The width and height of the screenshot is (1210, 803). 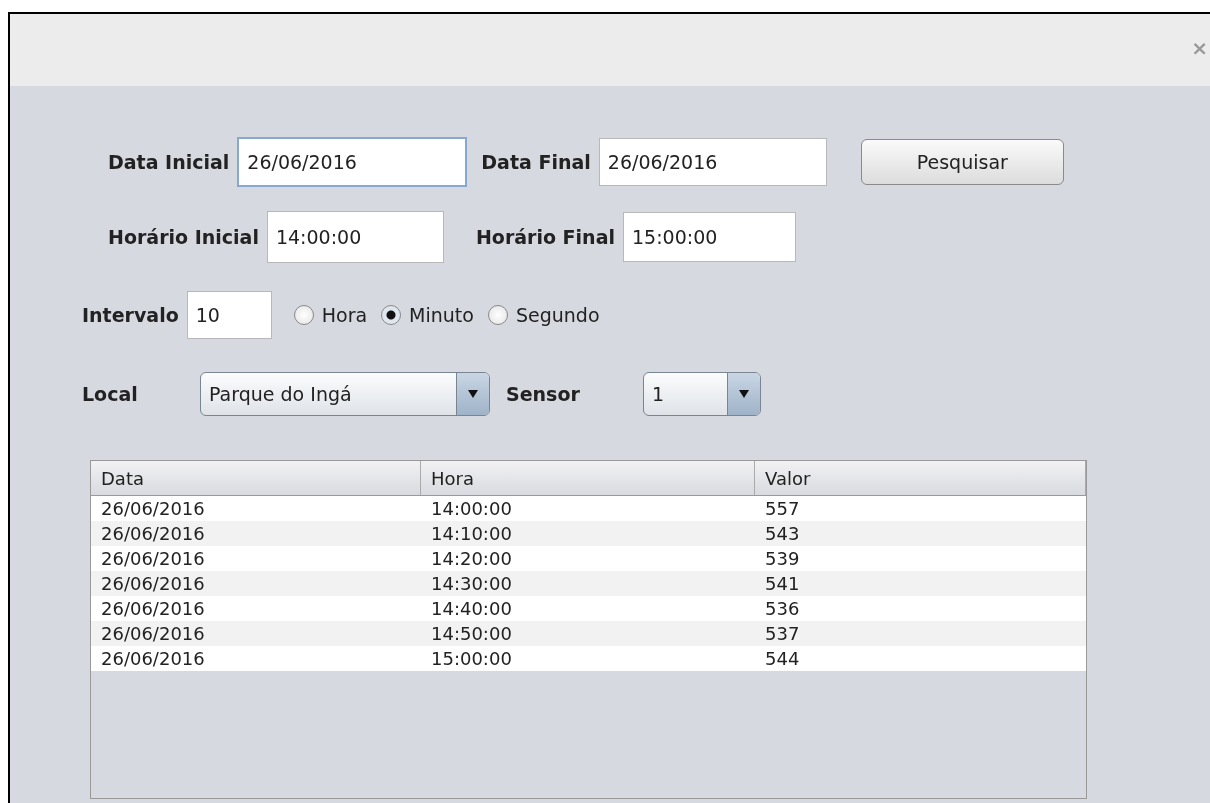 I want to click on table-cell-text: 539, so click(x=782, y=559).